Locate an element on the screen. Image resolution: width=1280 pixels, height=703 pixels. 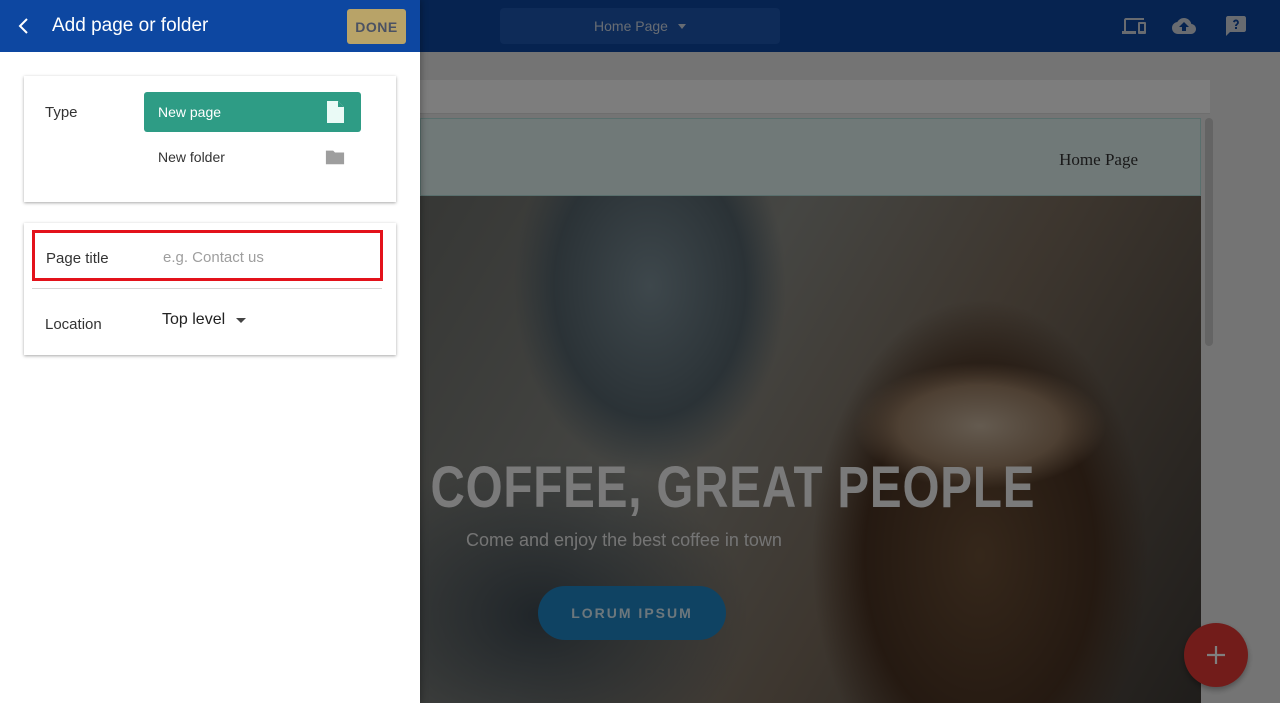
page-title-label: Page title is located at coordinates (77, 258).